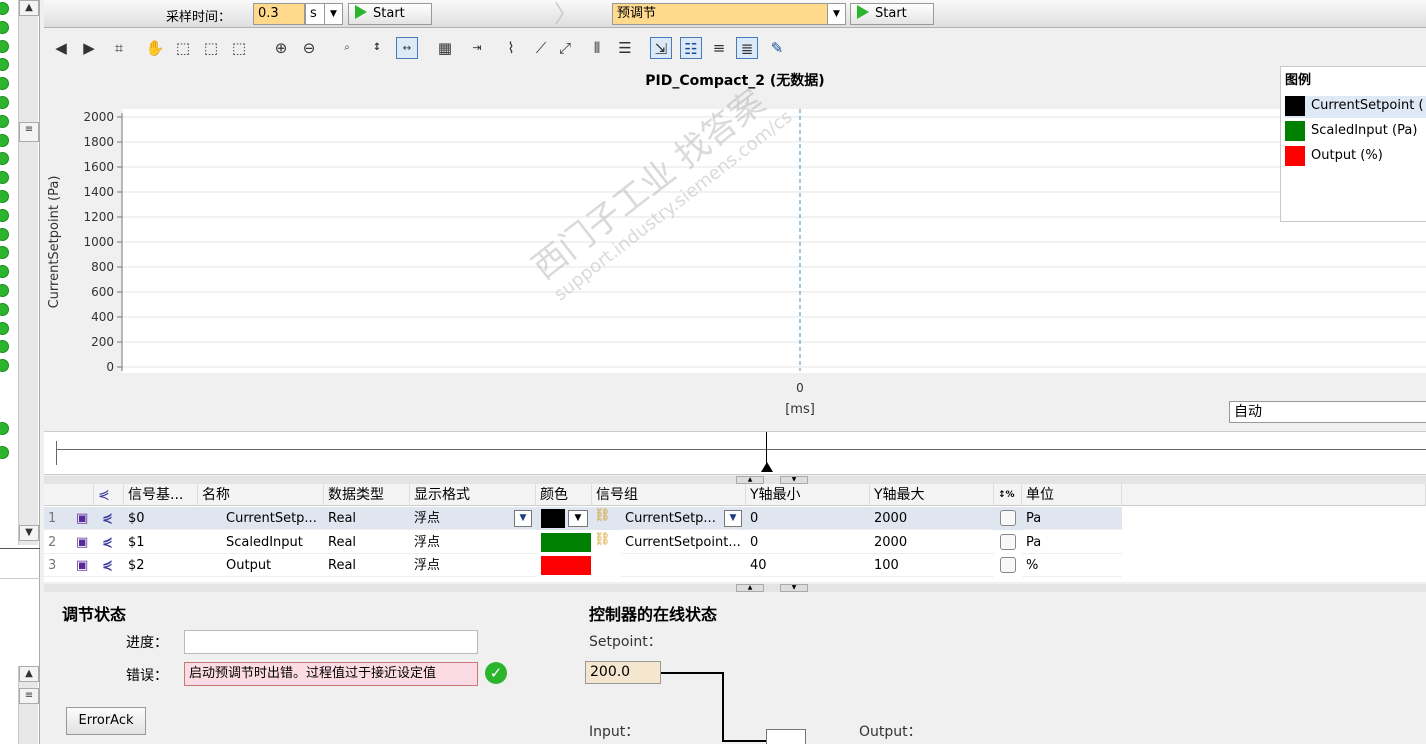 The height and width of the screenshot is (744, 1426). I want to click on scroll-down-icon: ▼, so click(29, 533).